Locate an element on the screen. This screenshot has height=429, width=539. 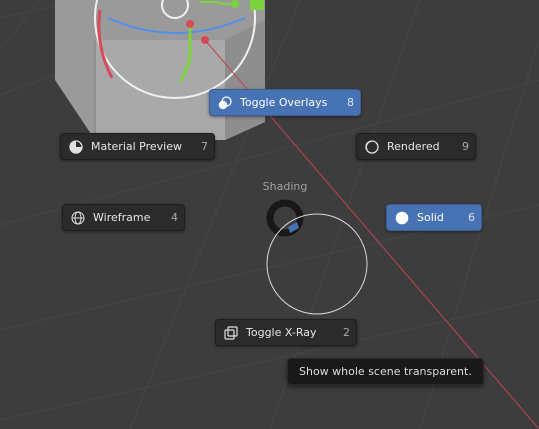
material-sphere-icon is located at coordinates (76, 146).